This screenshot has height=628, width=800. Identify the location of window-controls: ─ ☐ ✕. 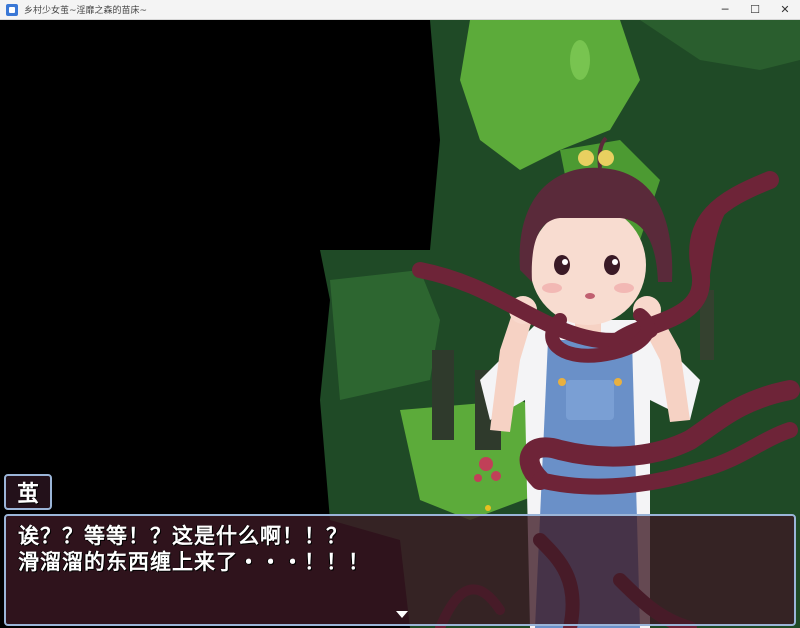
(755, 10).